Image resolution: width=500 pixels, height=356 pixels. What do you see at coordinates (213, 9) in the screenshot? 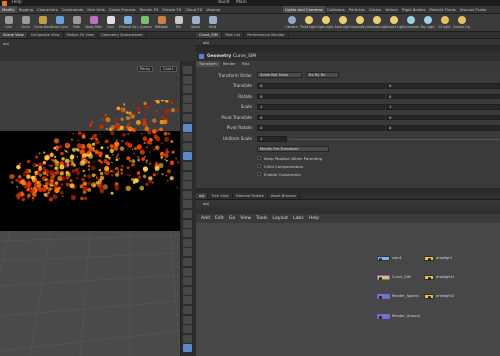
I see `shelf-tab: Volume` at bounding box center [213, 9].